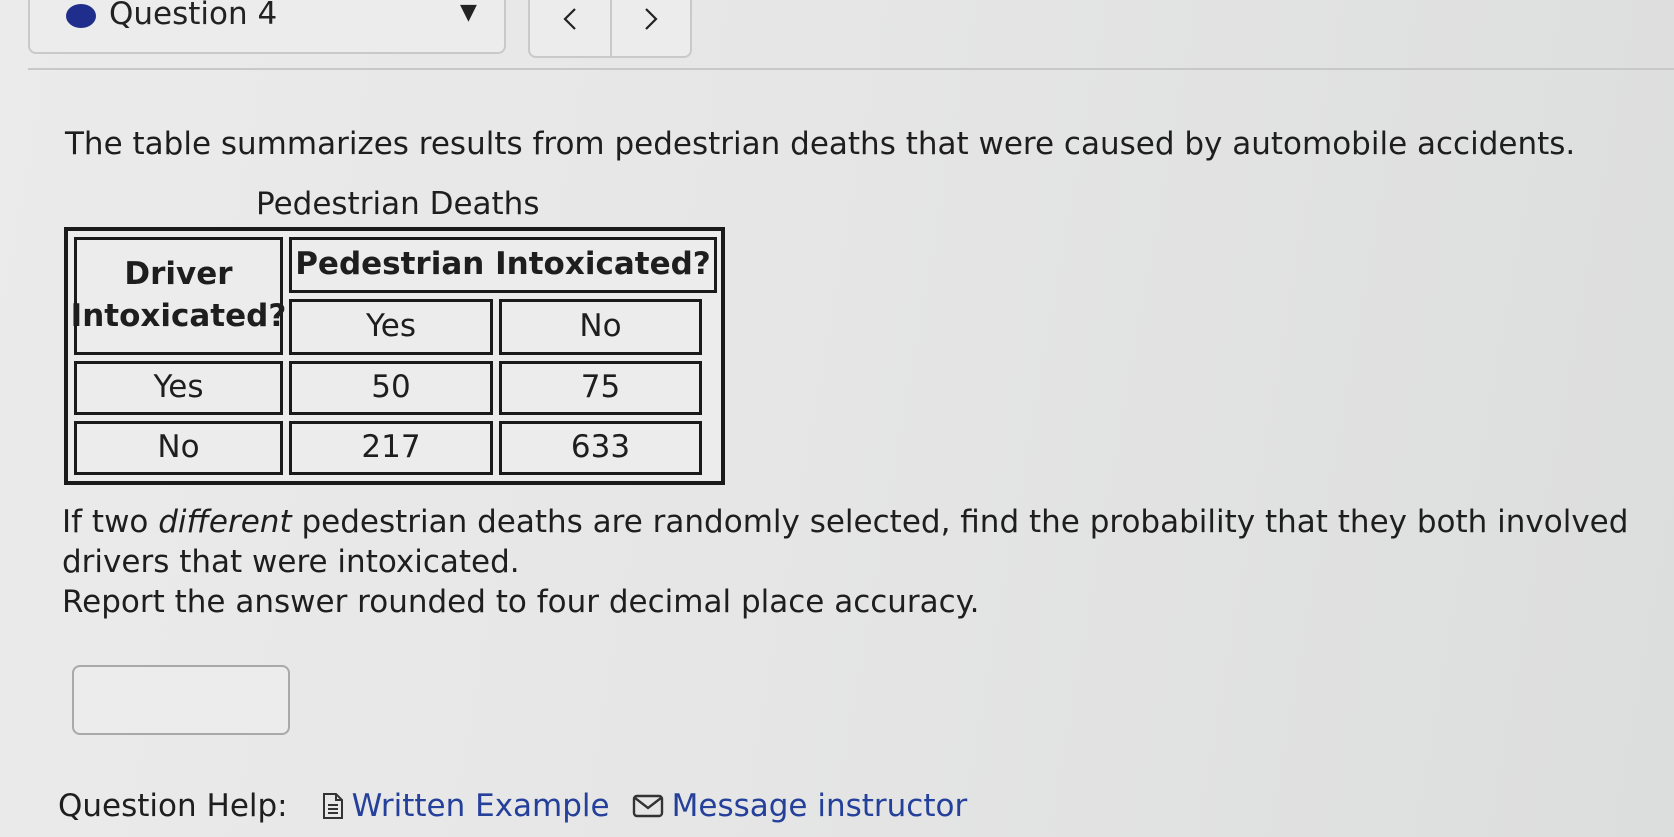 This screenshot has height=837, width=1674. Describe the element at coordinates (600, 448) in the screenshot. I see `table-cell: 633` at that location.